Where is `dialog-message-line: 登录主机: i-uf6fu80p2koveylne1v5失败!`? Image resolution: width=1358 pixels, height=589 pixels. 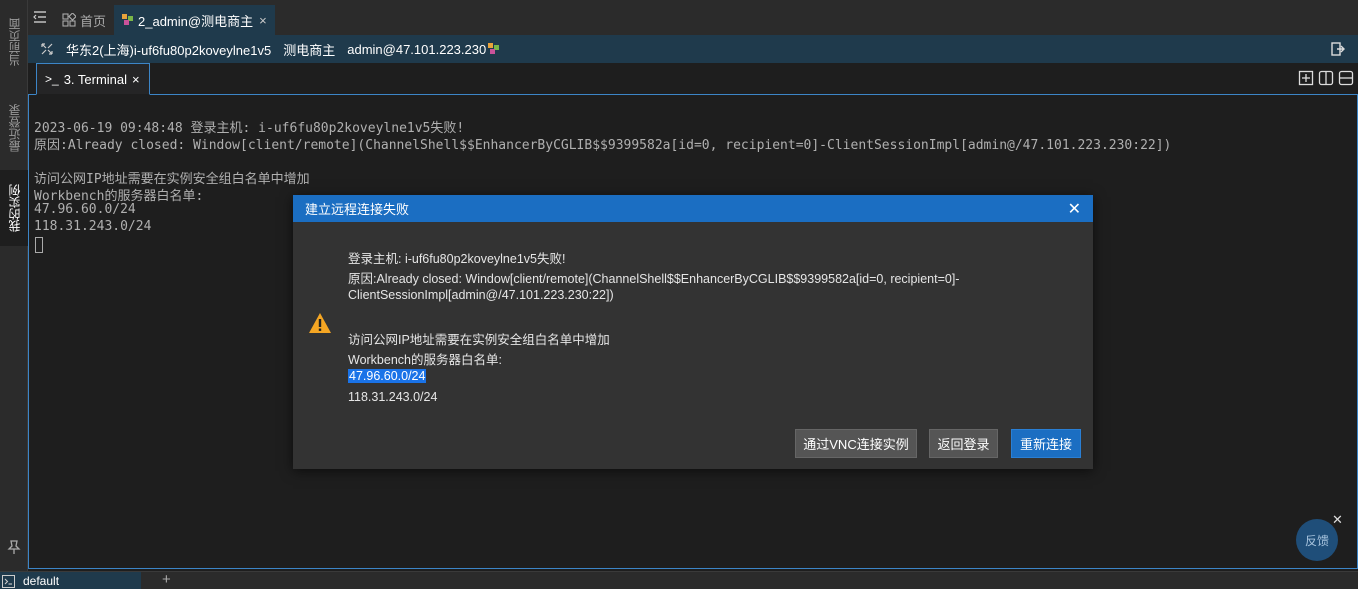 dialog-message-line: 登录主机: i-uf6fu80p2koveylne1v5失败! is located at coordinates (457, 259).